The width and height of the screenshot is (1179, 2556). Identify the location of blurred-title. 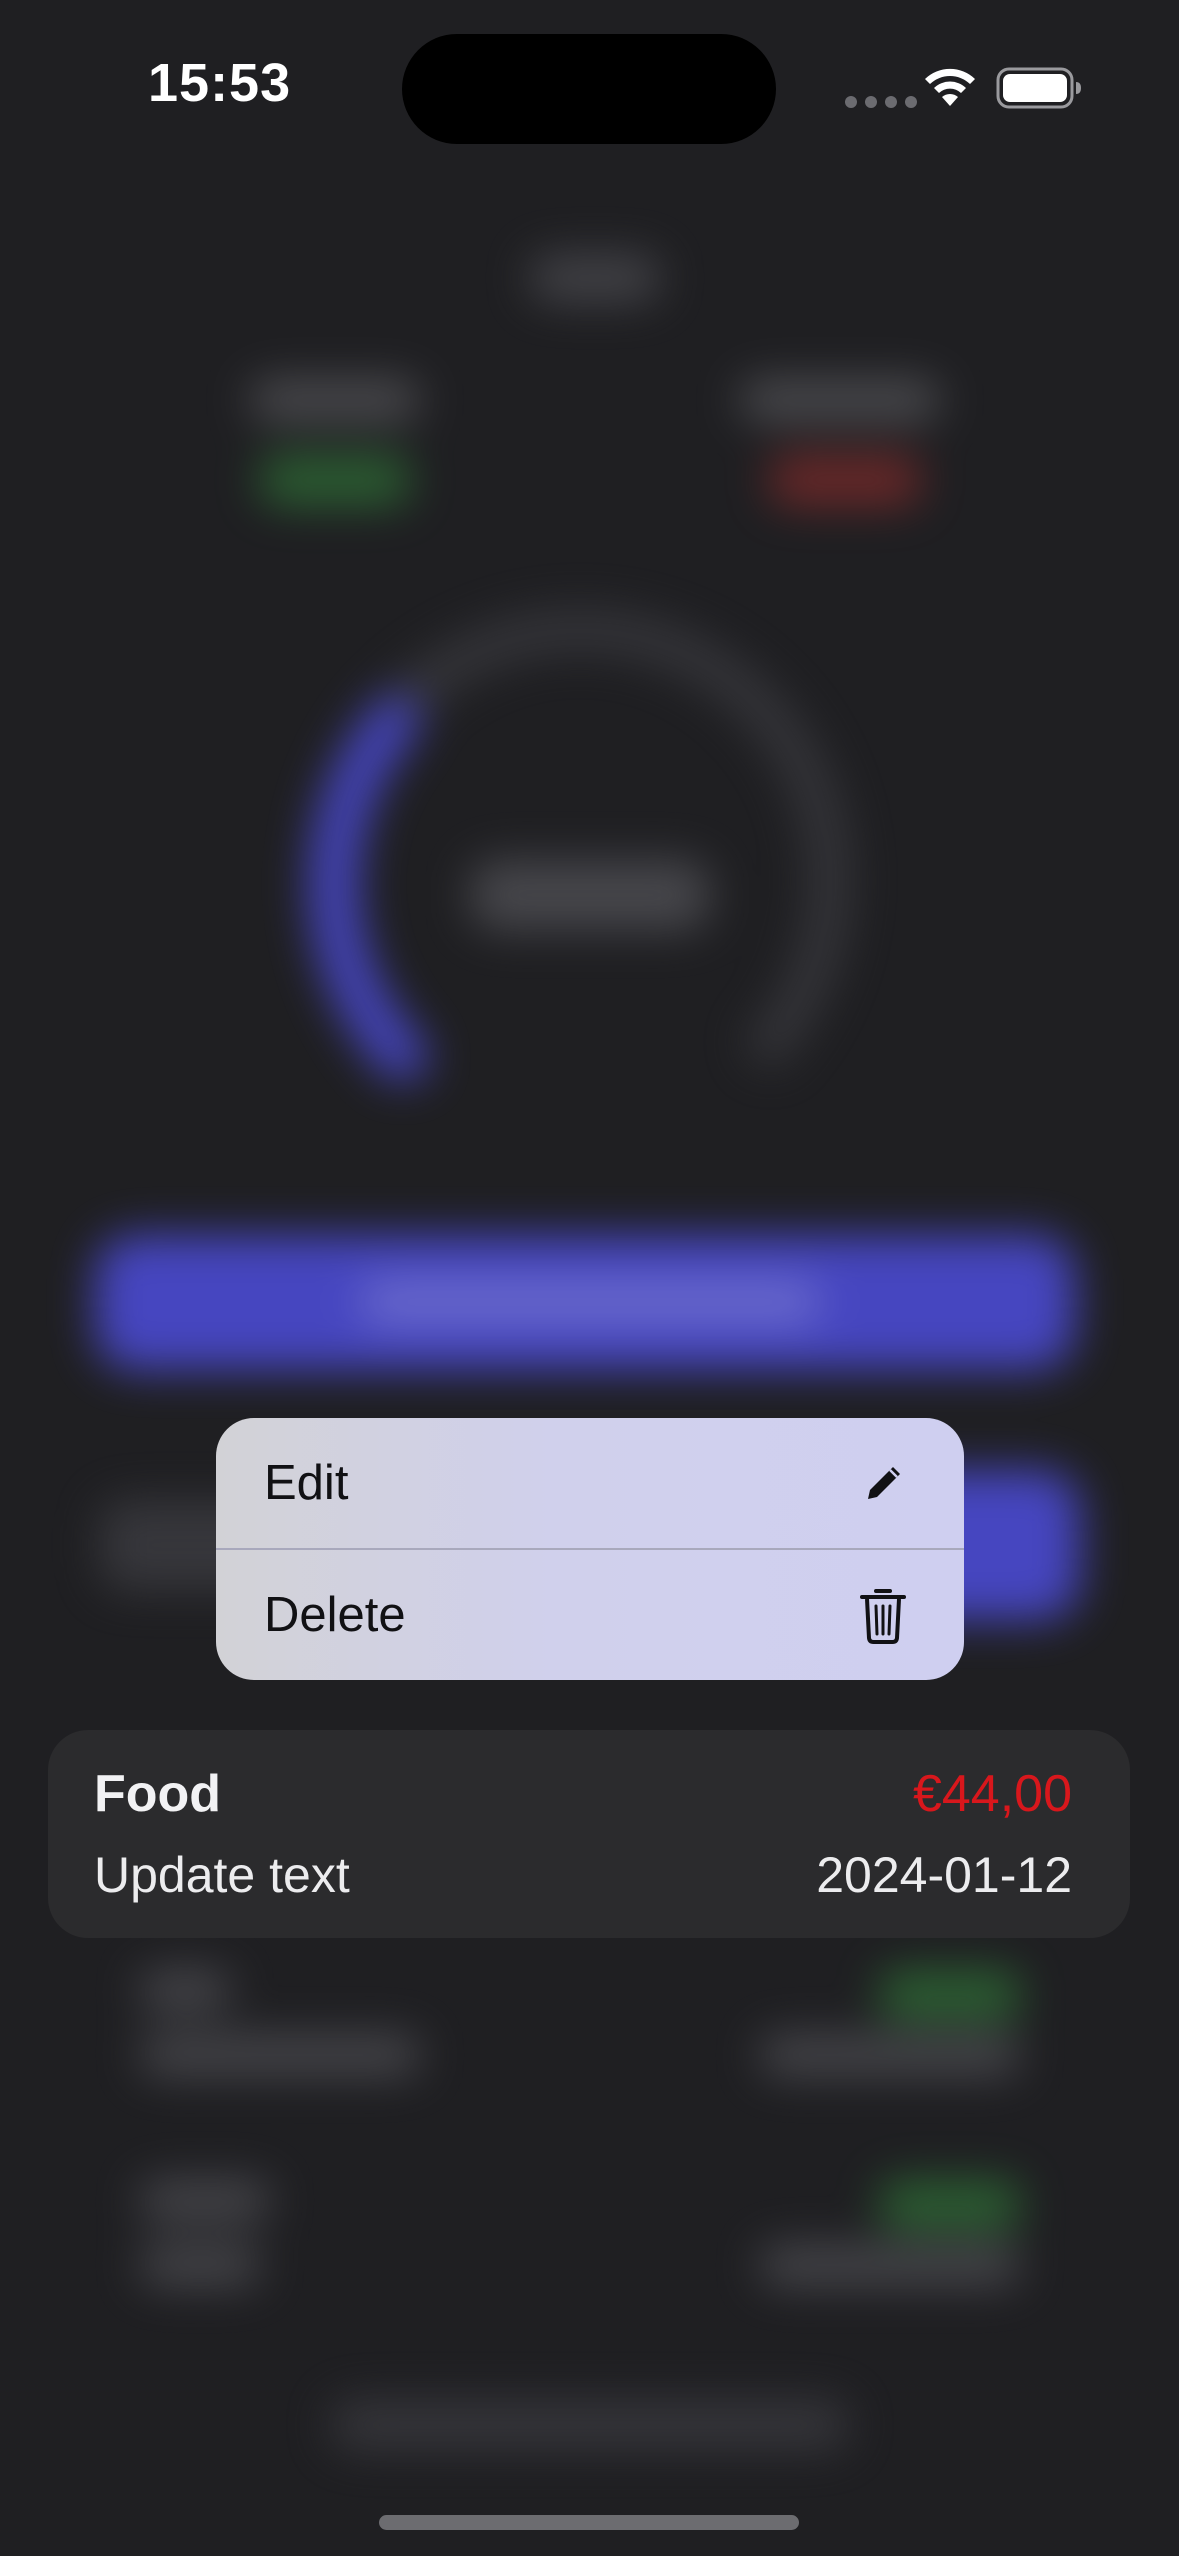
(595, 278).